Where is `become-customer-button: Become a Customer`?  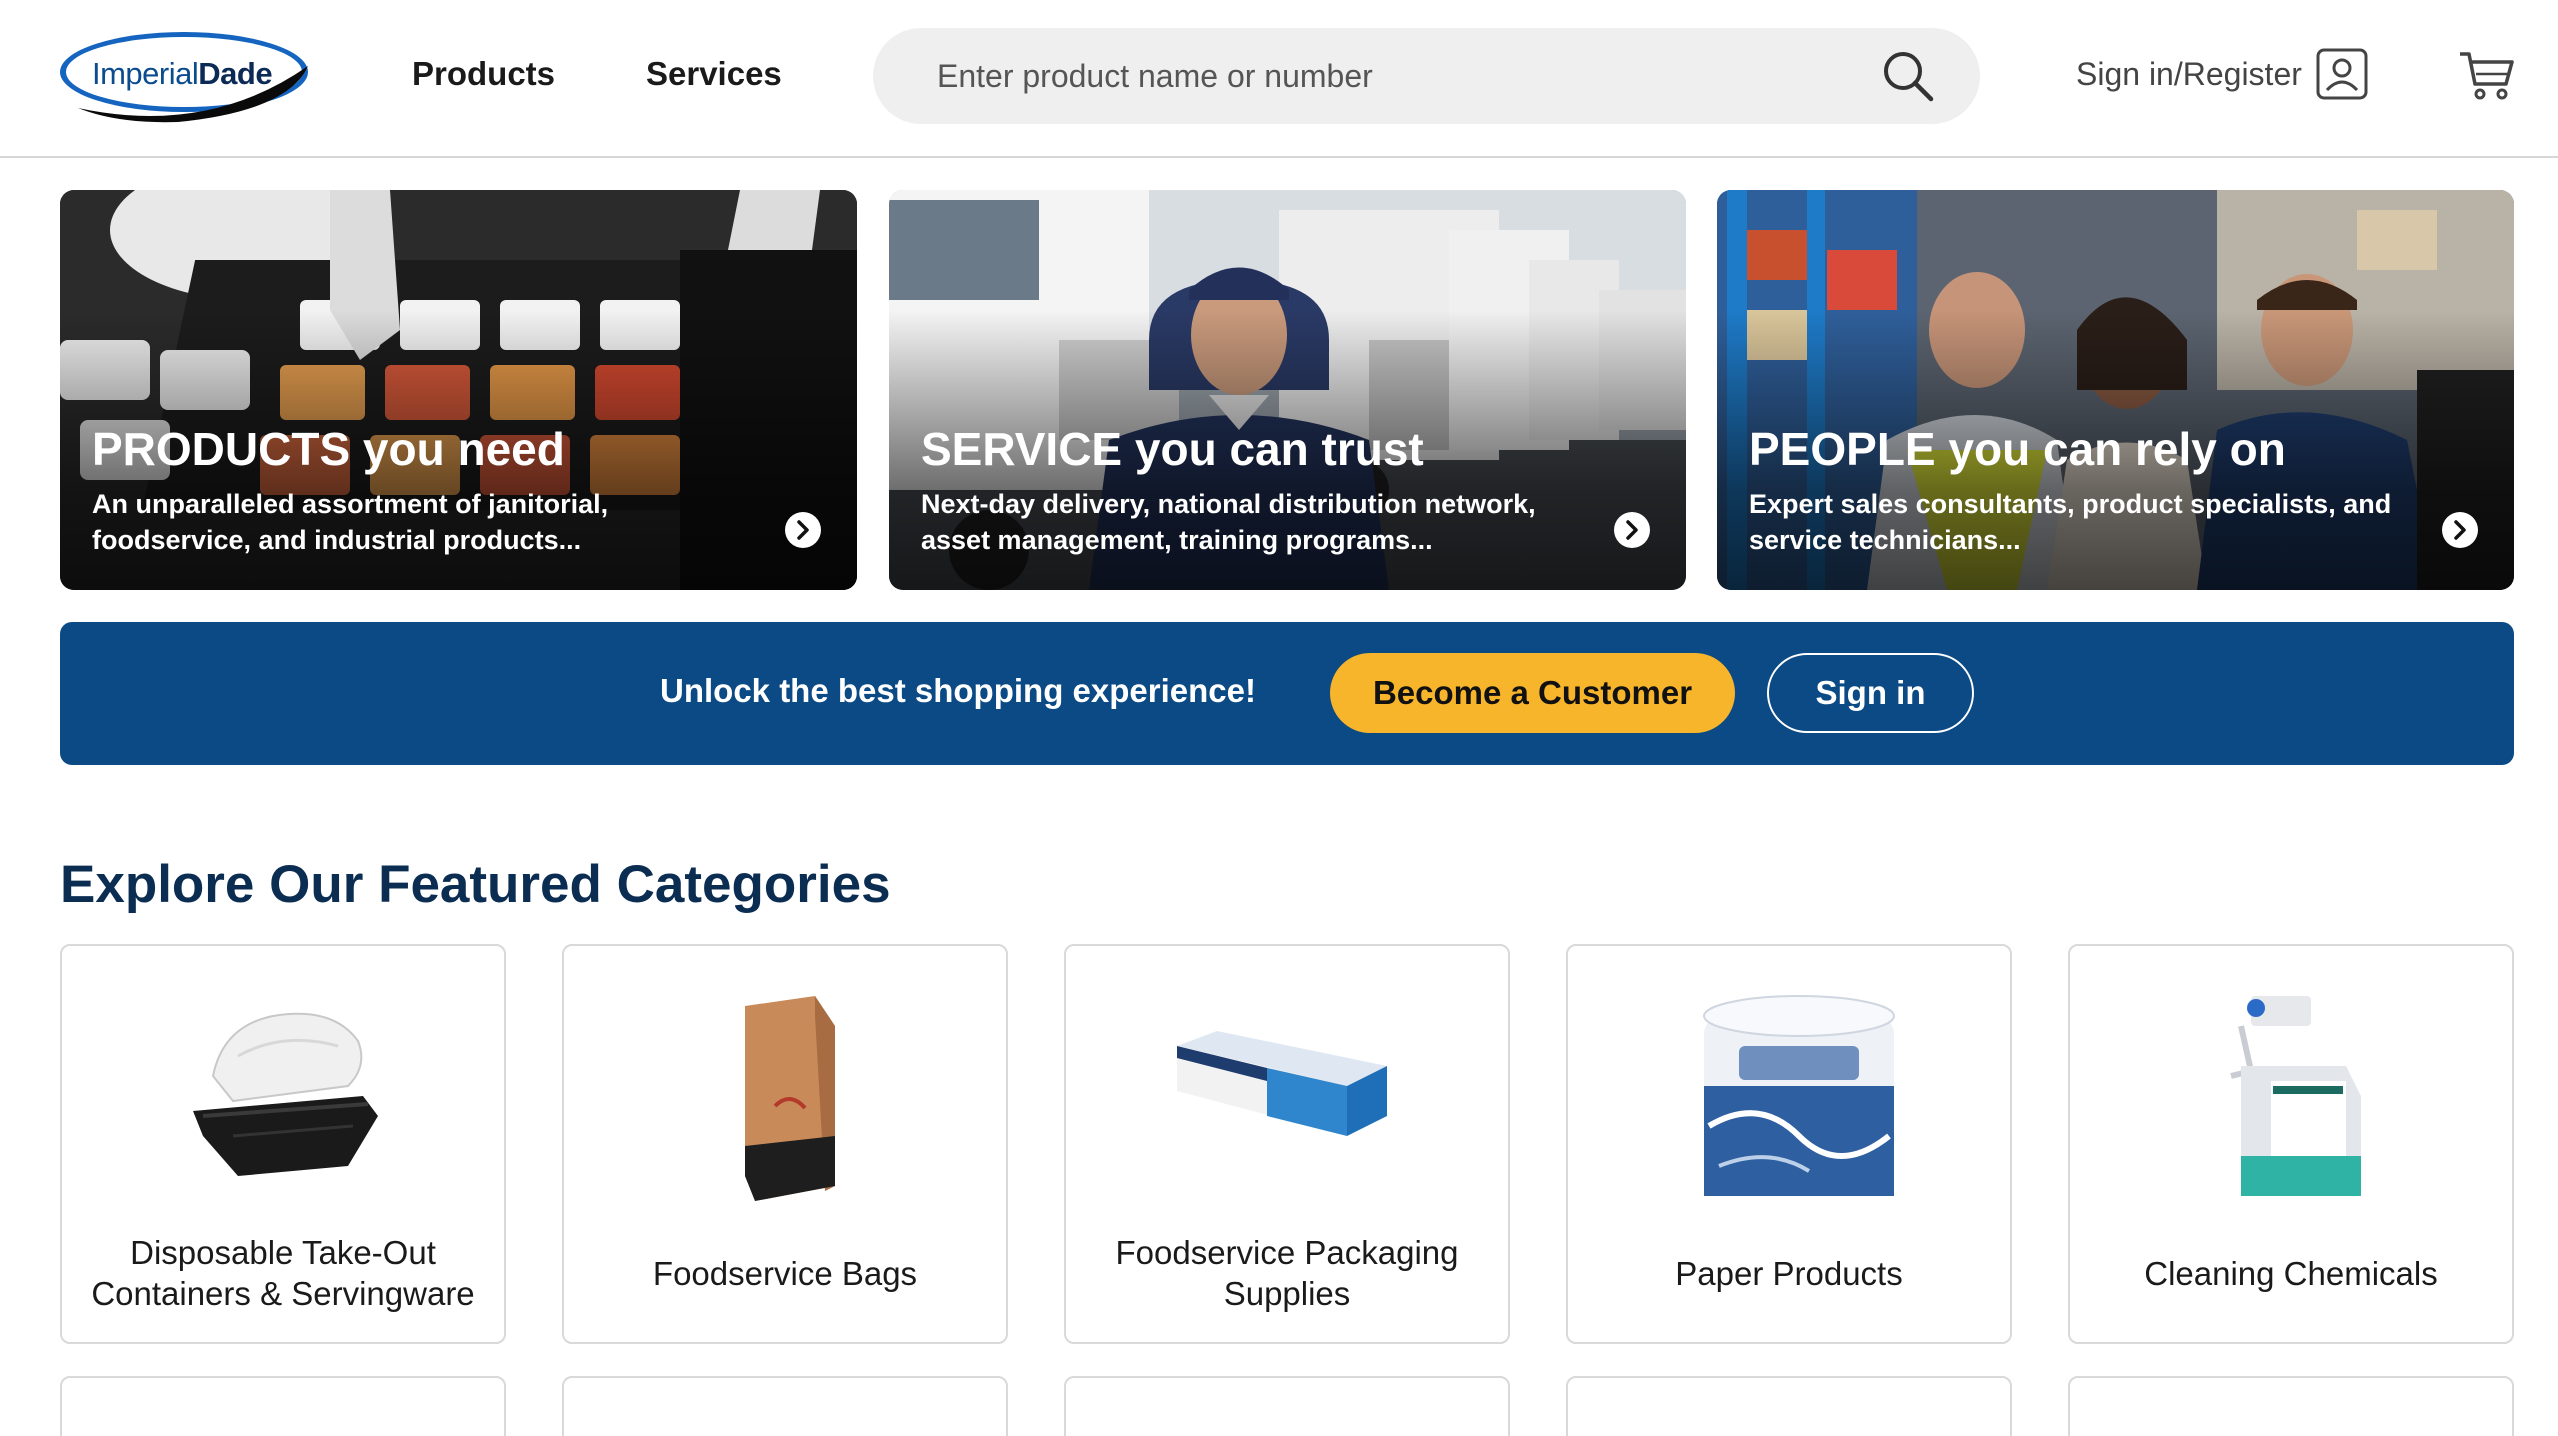 become-customer-button: Become a Customer is located at coordinates (1532, 693).